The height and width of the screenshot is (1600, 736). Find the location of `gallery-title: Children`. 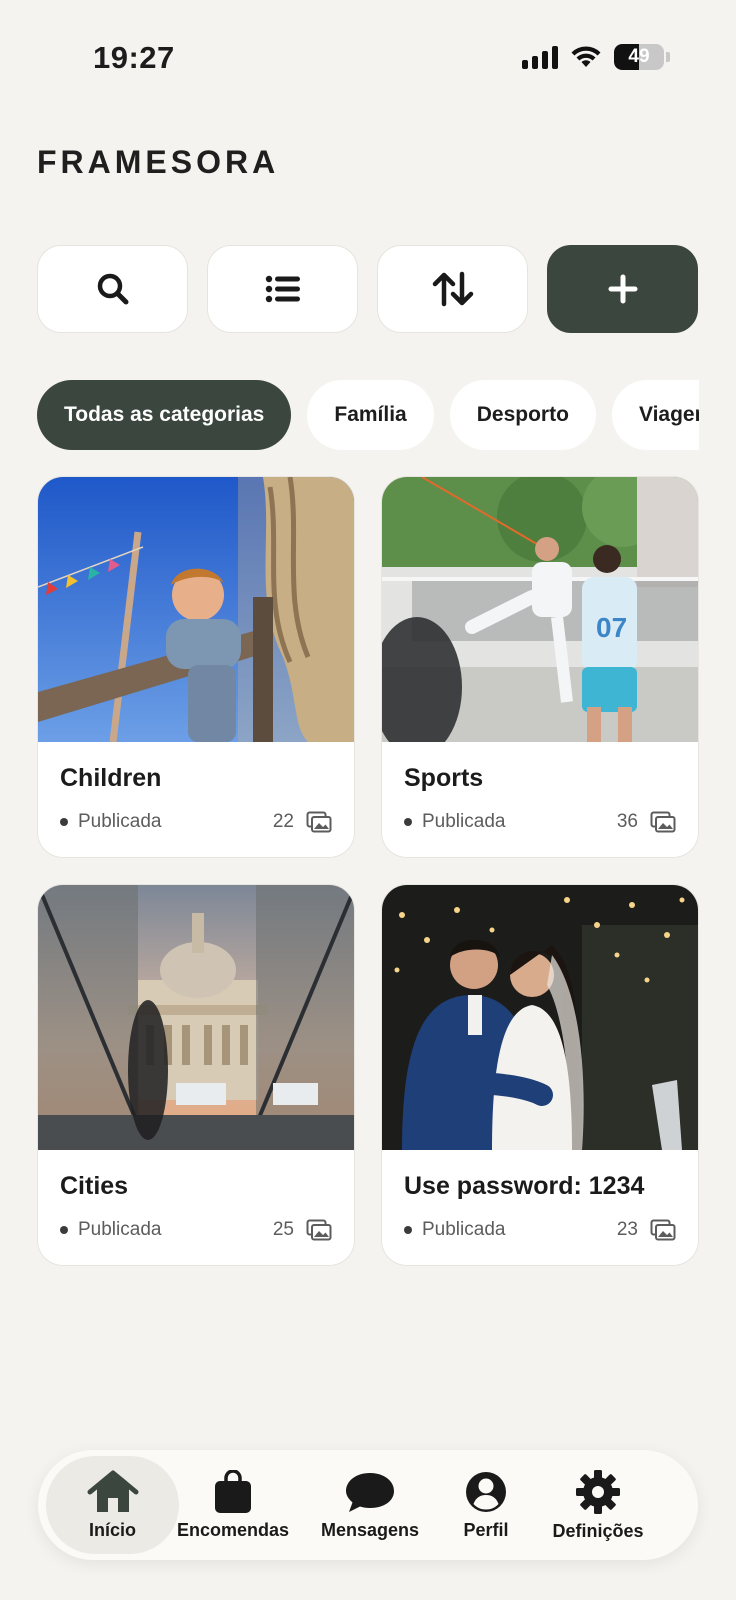

gallery-title: Children is located at coordinates (111, 778).